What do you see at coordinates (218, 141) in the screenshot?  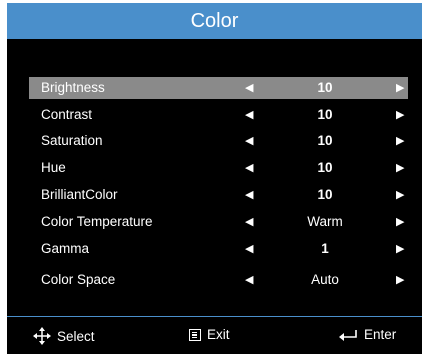 I see `menu-row-saturation: Saturation ◀ 10 ▶` at bounding box center [218, 141].